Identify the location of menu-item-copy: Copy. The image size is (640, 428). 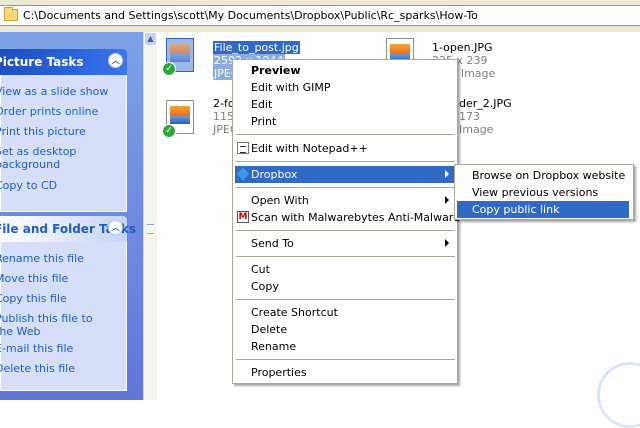
(345, 286).